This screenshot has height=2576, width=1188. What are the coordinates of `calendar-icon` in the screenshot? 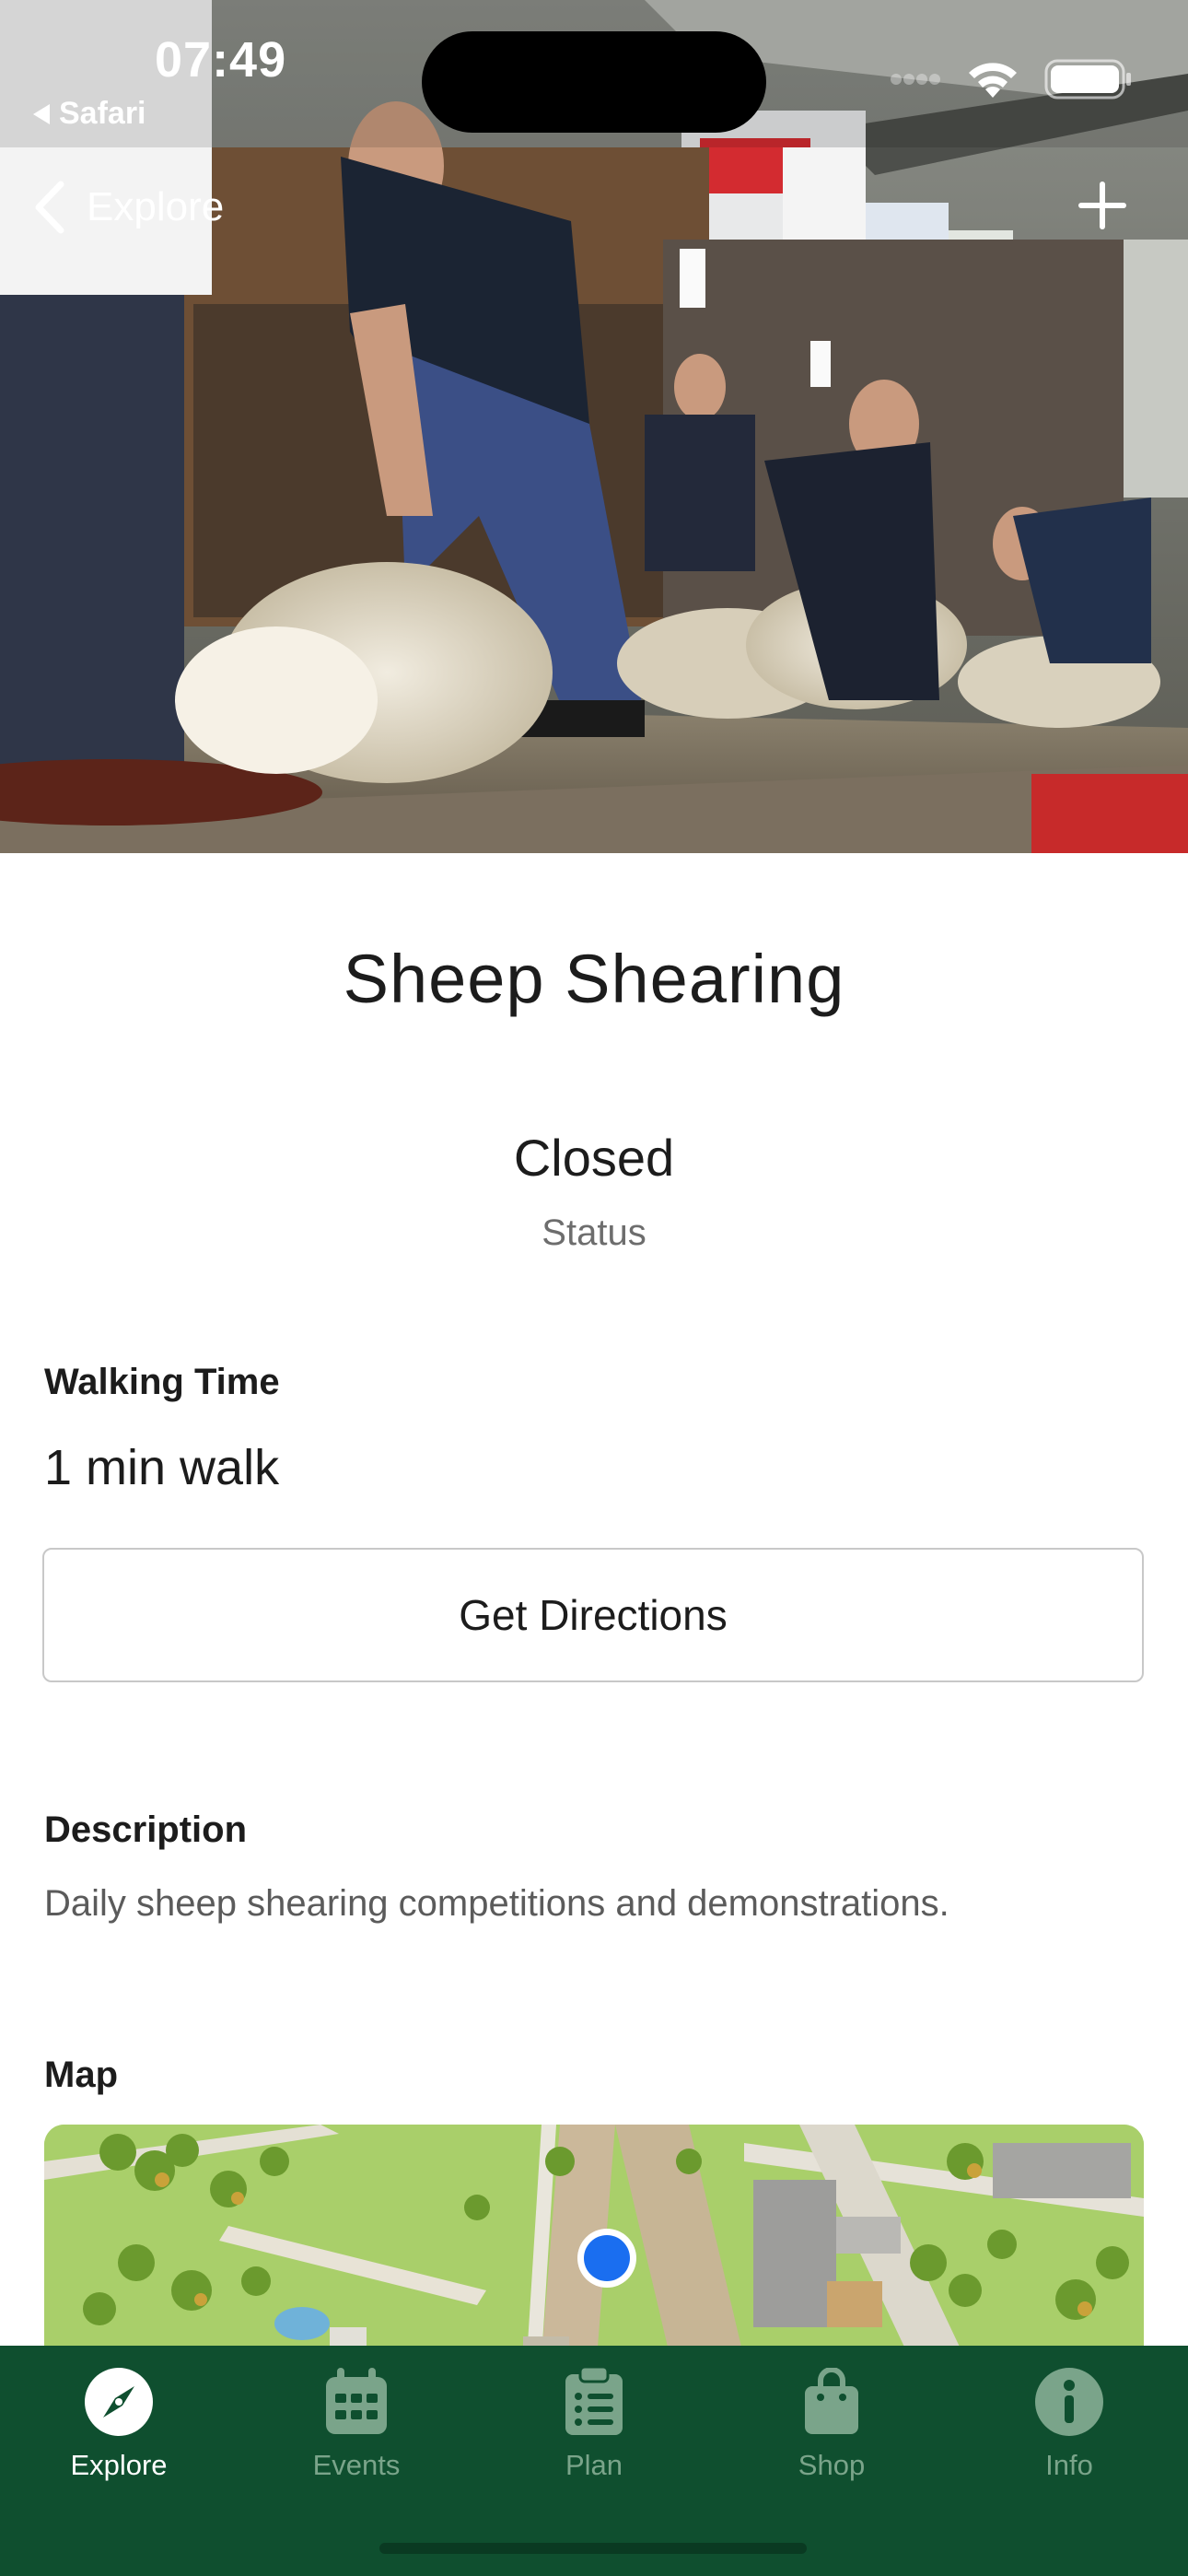 It's located at (356, 2401).